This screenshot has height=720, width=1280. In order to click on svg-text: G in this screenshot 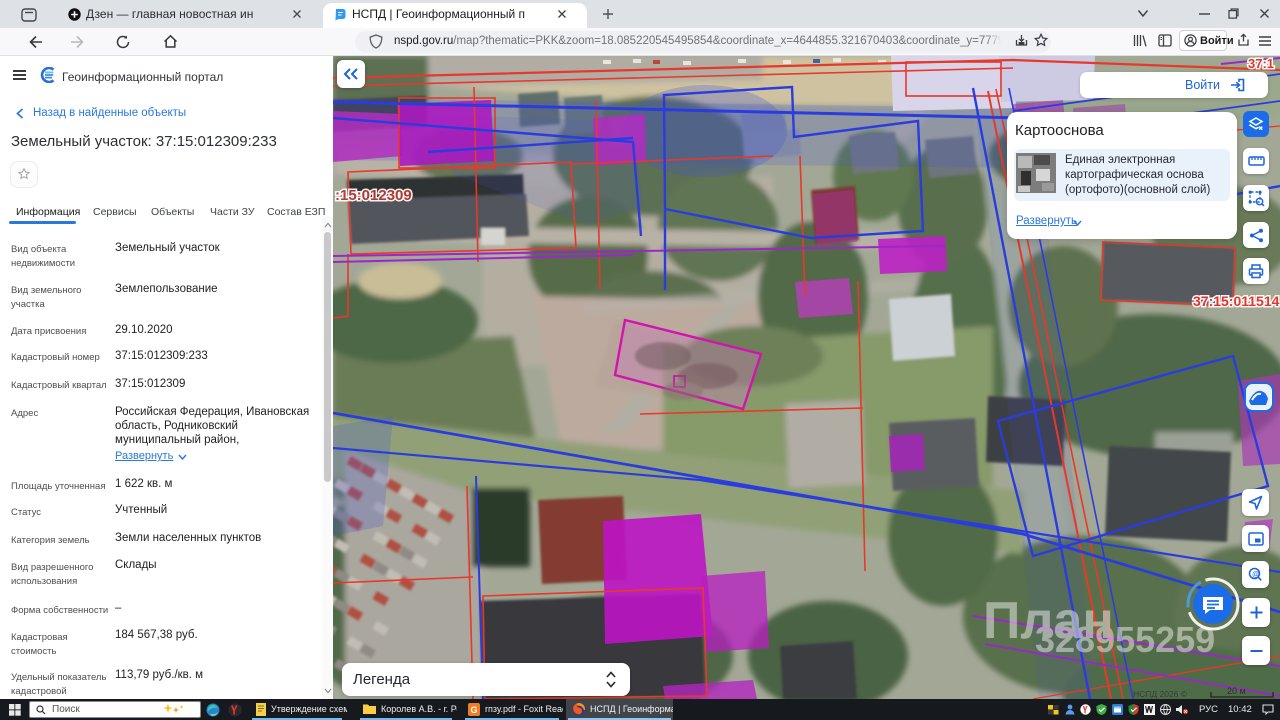, I will do `click(474, 710)`.